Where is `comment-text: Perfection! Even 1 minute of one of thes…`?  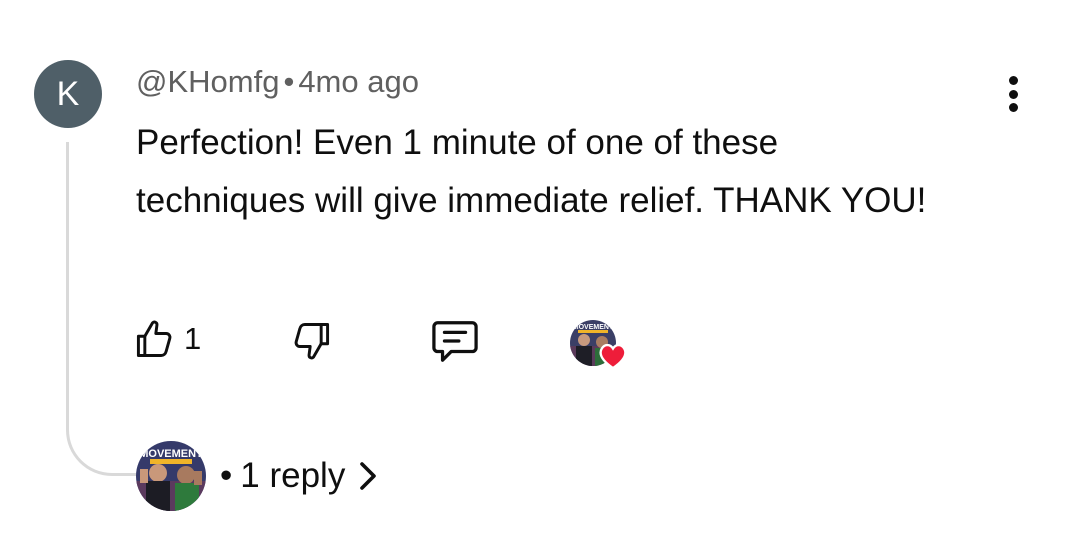
comment-text: Perfection! Even 1 minute of one of thes… is located at coordinates (531, 171).